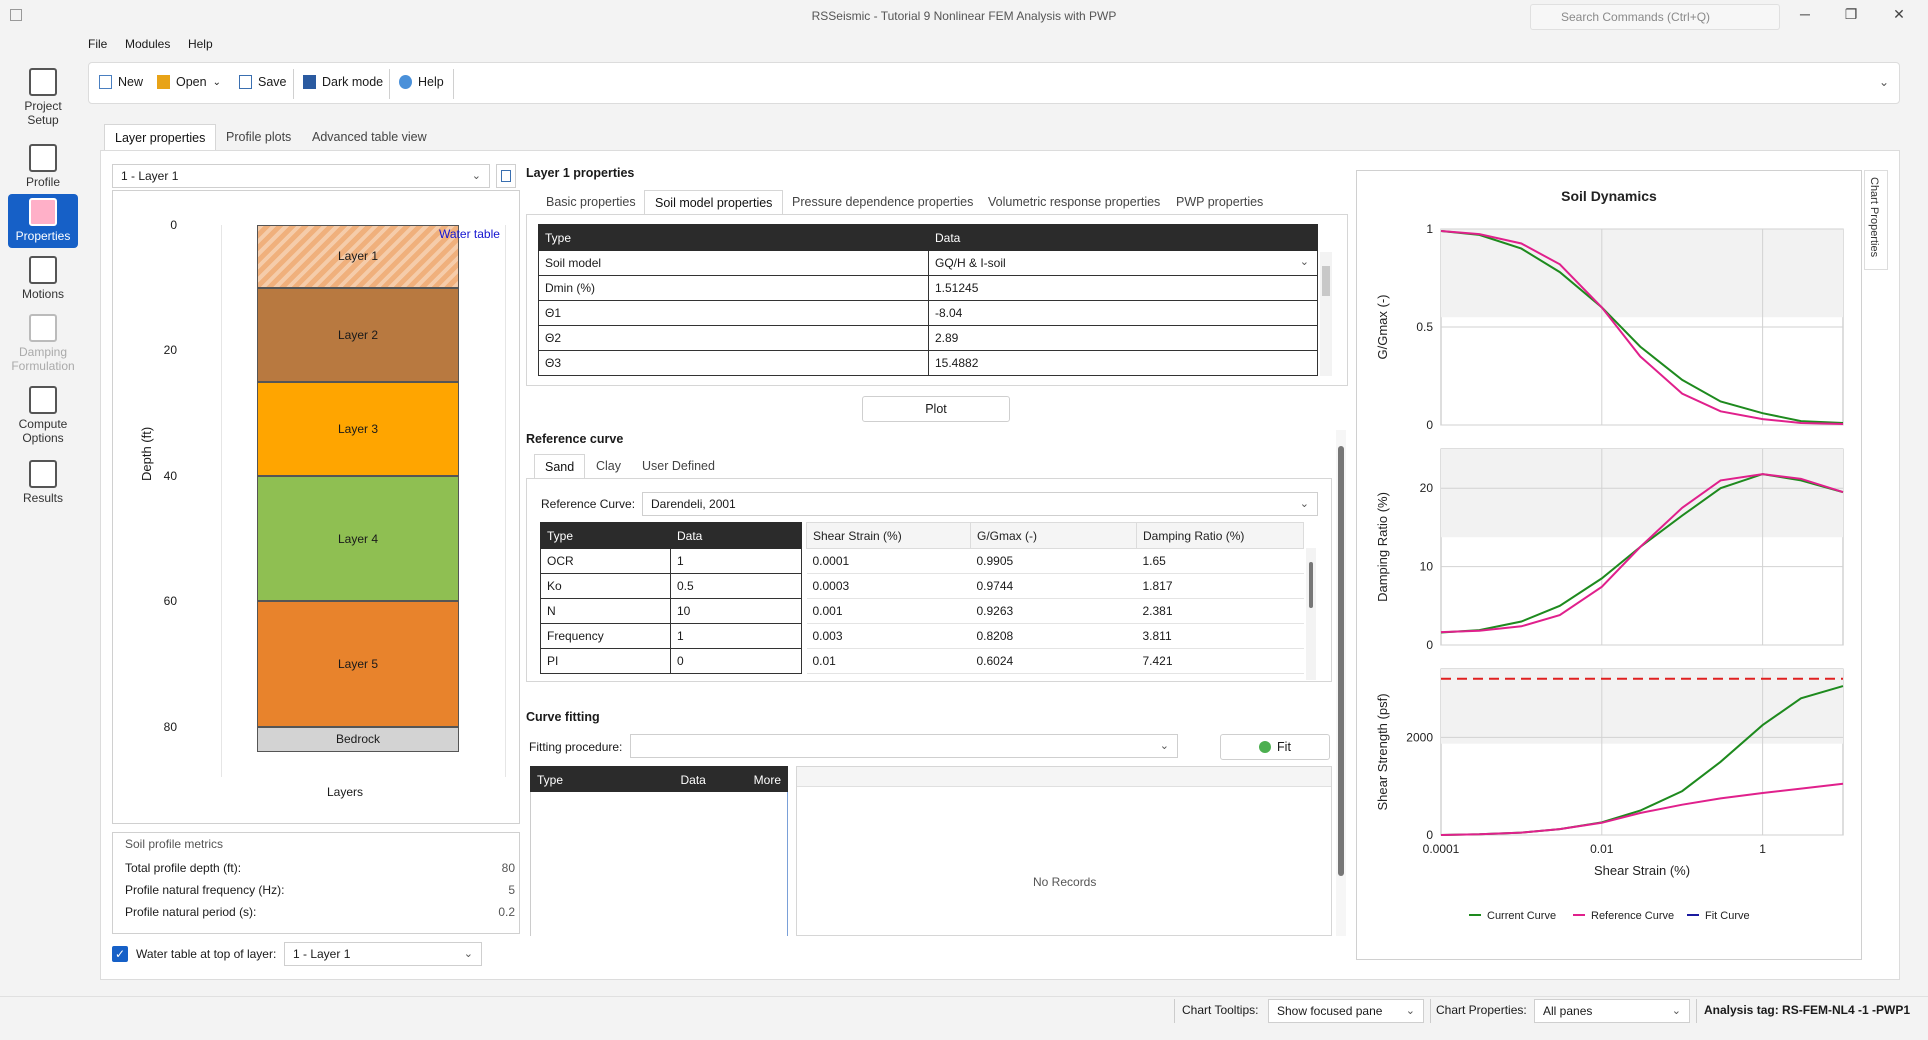 Image resolution: width=1928 pixels, height=1040 pixels. I want to click on chart-properties-select: All panes ⌄, so click(1612, 1011).